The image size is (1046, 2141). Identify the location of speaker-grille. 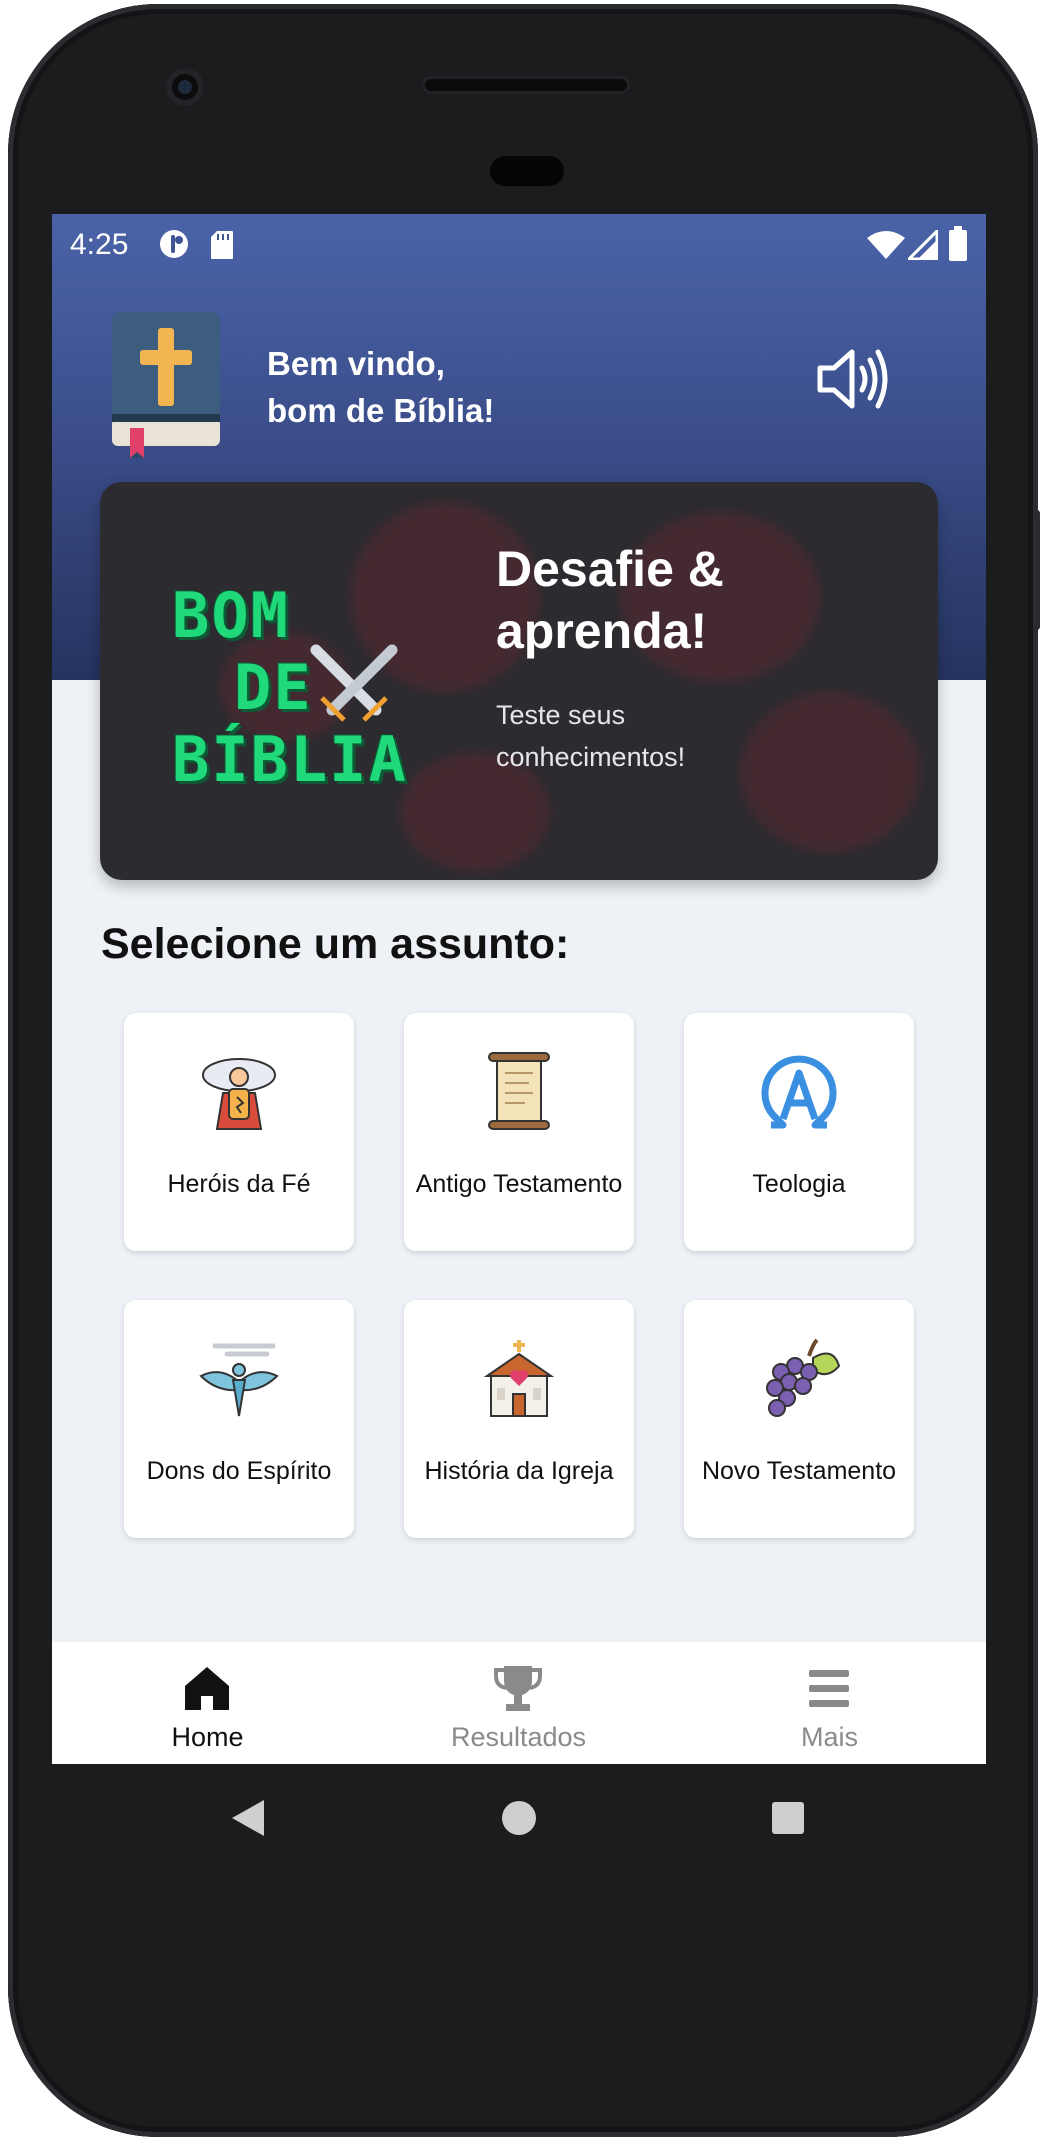
(526, 85).